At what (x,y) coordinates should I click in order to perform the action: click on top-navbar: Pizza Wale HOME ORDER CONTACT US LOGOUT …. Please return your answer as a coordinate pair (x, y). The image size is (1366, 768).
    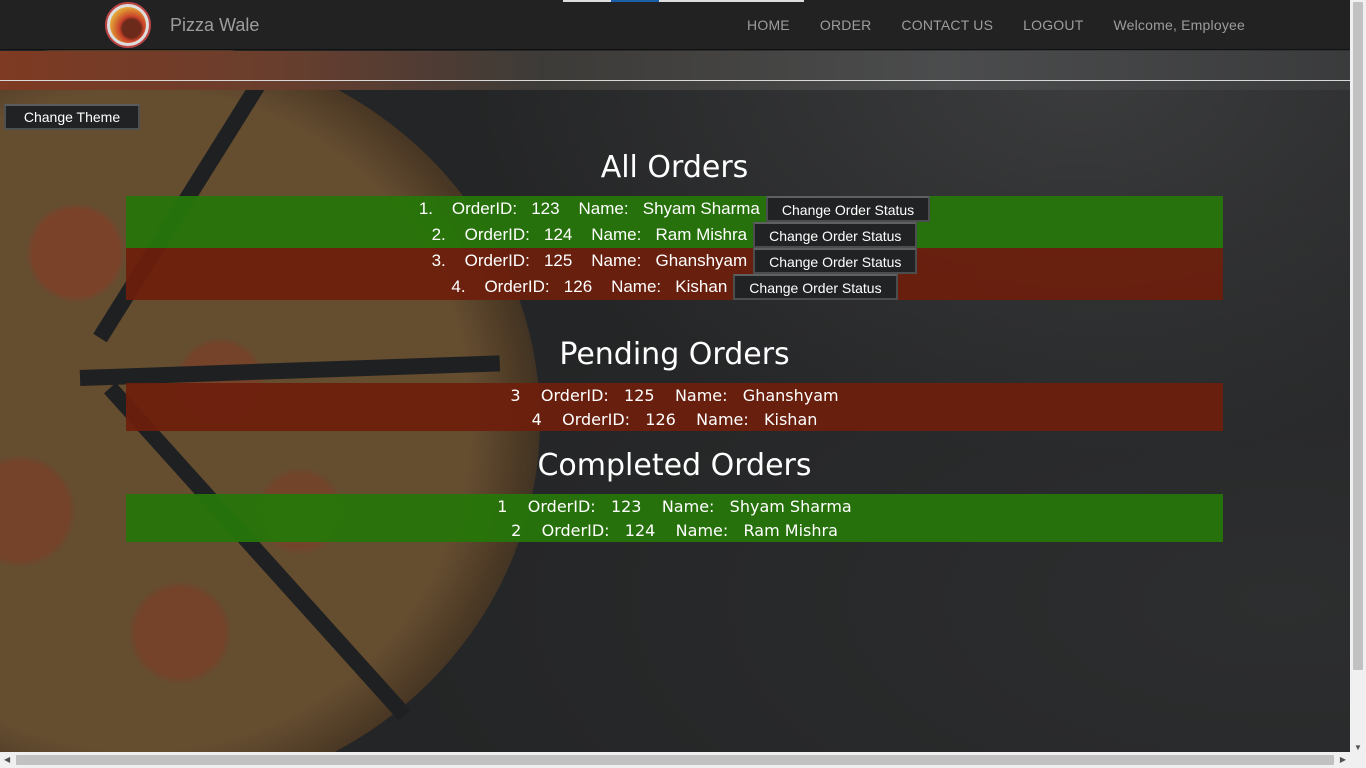
    Looking at the image, I should click on (675, 25).